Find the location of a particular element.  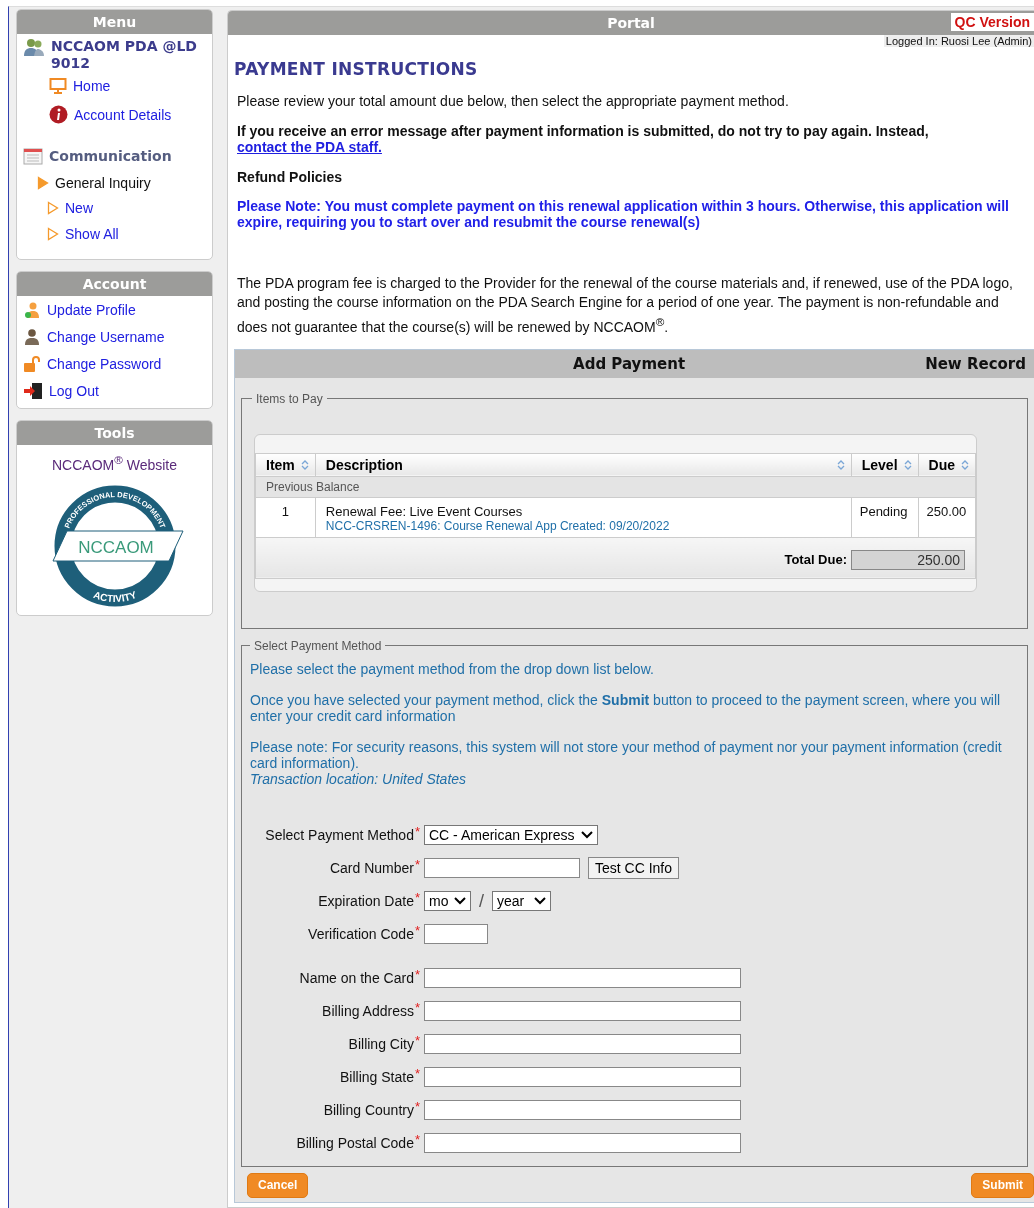

fee-text: The PDA program fee is charged to the Provider for the renewal of the course materials and, if renewed, use of the PDA logo, and posting the course information on the PDA Search Engine for a period of one year. The payment is non-refundable and does not guarantee that the course(s) will be renewed by NCCAOM$^{®}$. is located at coordinates (625, 305).